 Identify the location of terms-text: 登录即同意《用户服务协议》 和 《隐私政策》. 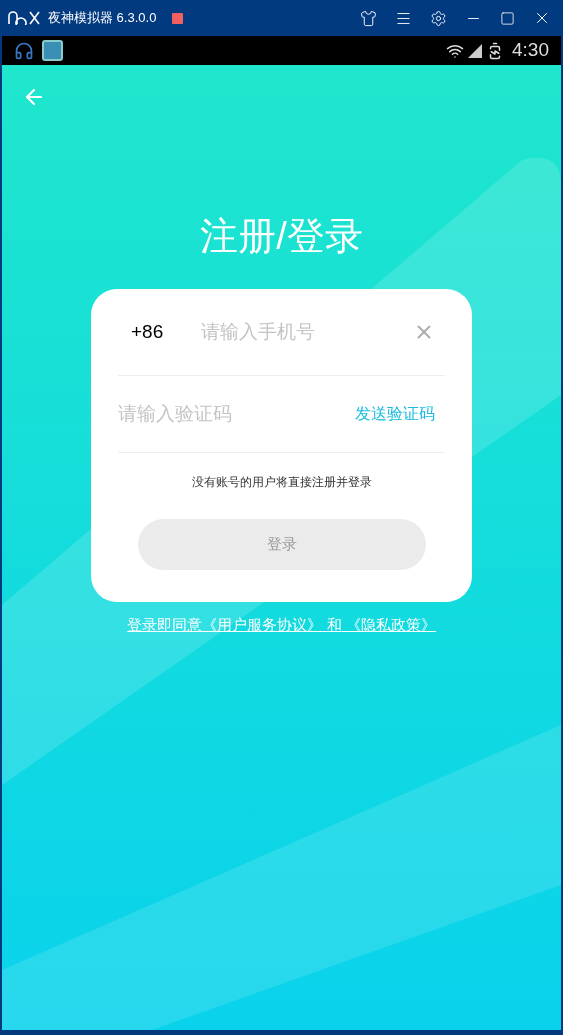
(281, 625).